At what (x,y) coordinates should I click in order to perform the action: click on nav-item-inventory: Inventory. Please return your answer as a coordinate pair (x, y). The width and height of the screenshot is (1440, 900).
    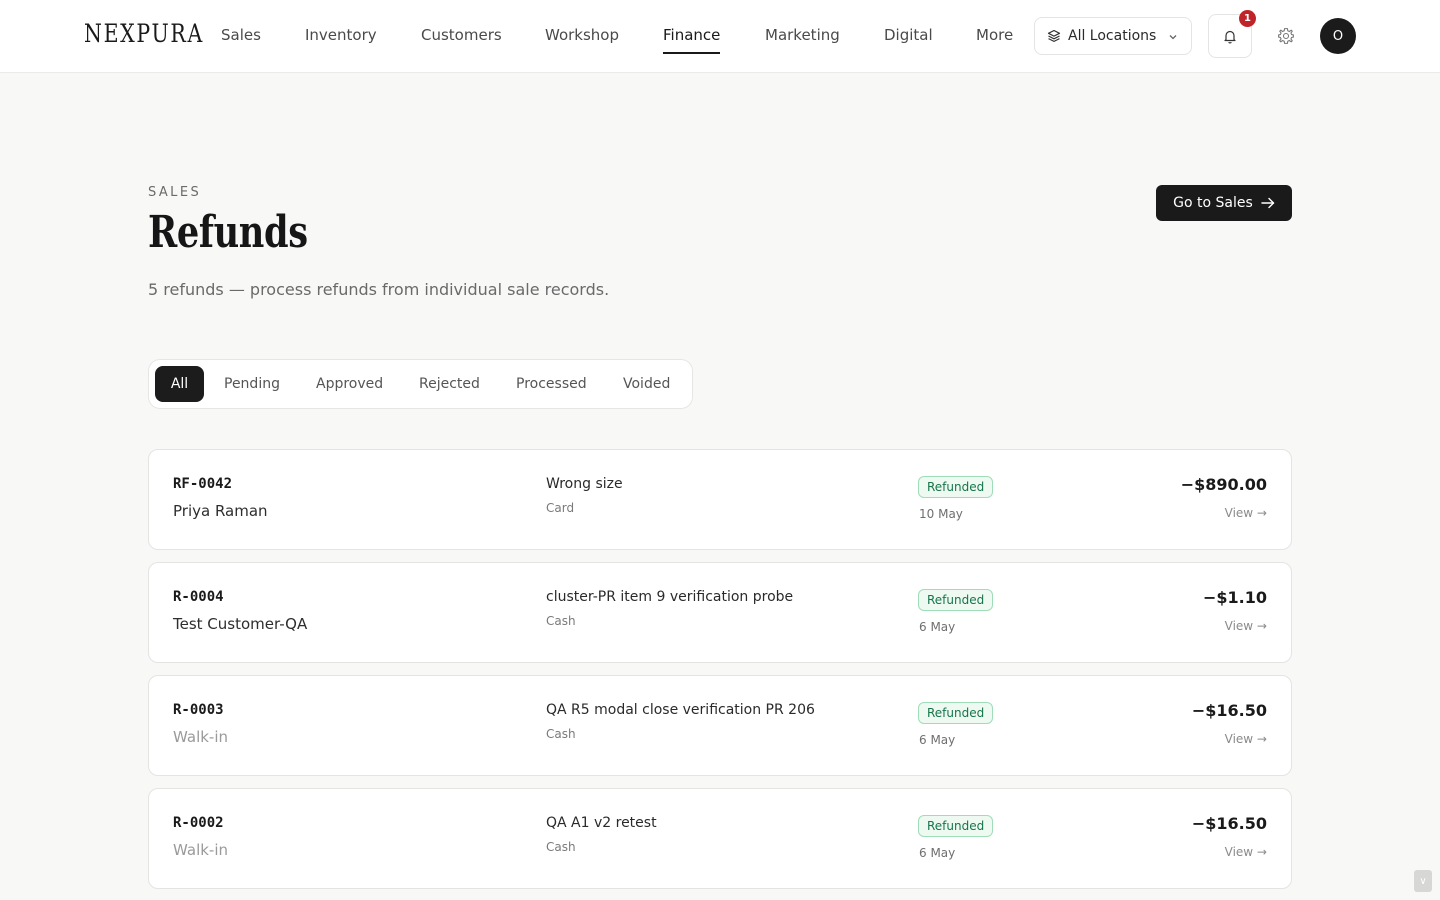
    Looking at the image, I should click on (341, 35).